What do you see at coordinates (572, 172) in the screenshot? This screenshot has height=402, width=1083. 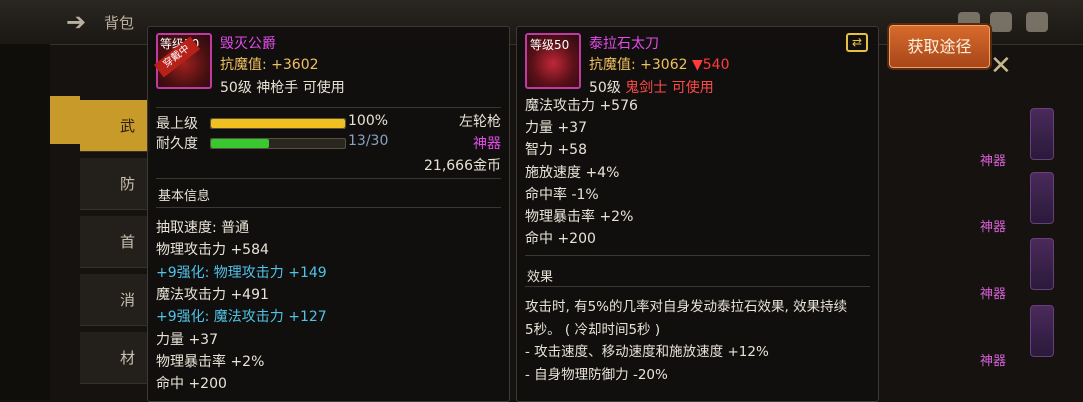 I see `stat-line: 施放速度 +4%` at bounding box center [572, 172].